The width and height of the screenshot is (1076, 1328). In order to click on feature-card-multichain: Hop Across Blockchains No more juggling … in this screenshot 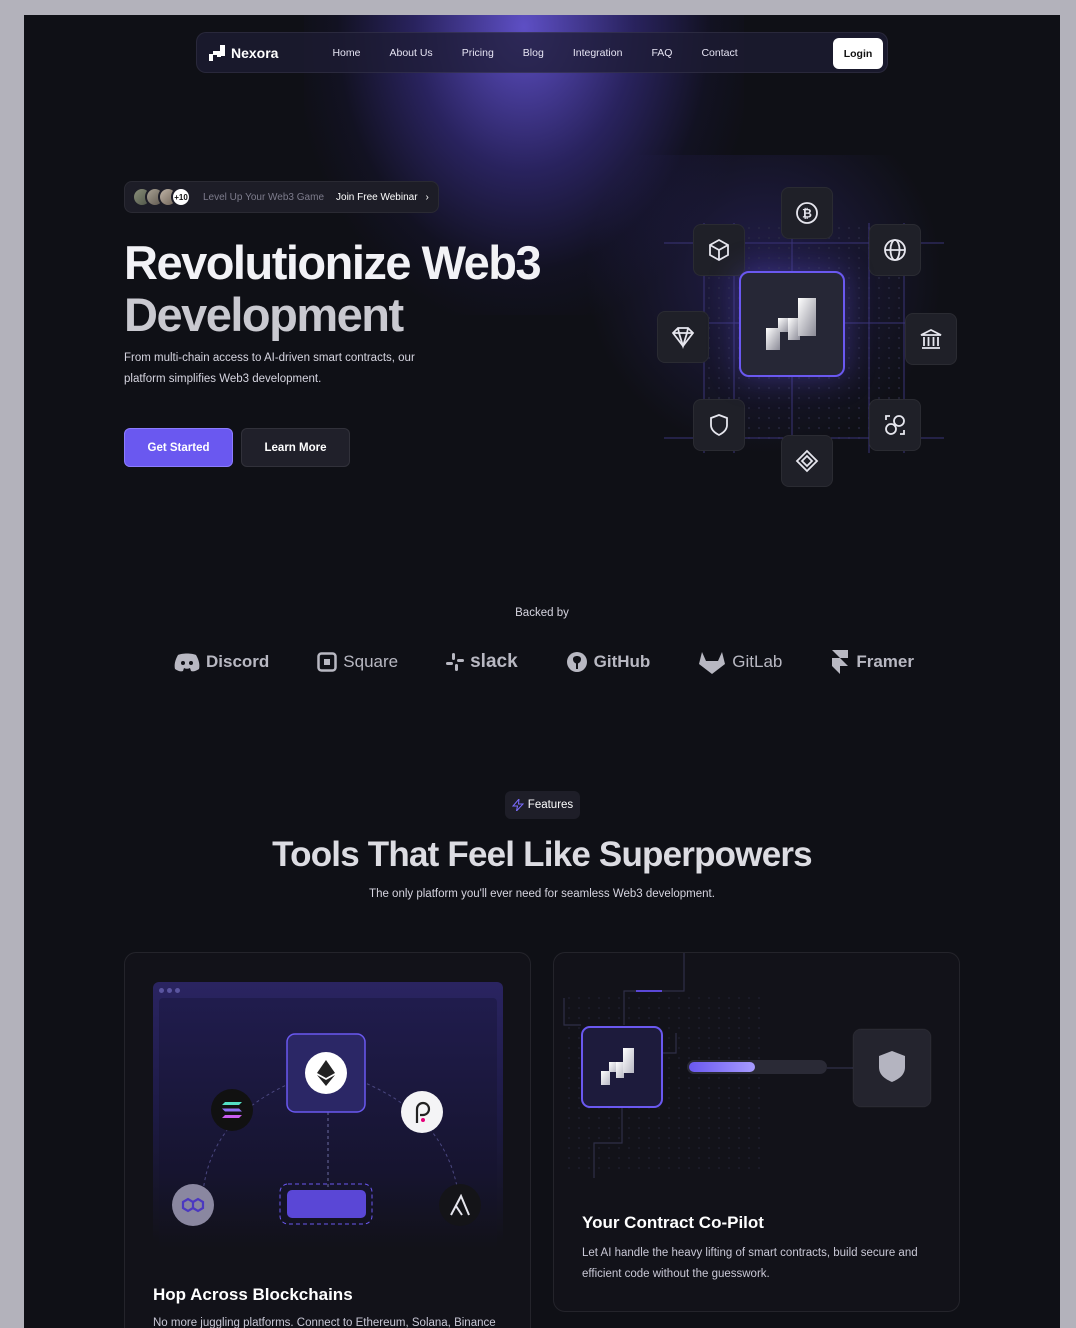, I will do `click(327, 1140)`.